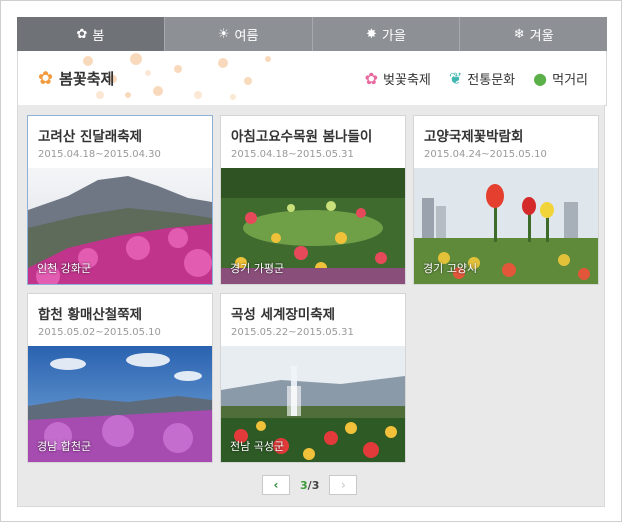  I want to click on total-pages: 3, so click(315, 485).